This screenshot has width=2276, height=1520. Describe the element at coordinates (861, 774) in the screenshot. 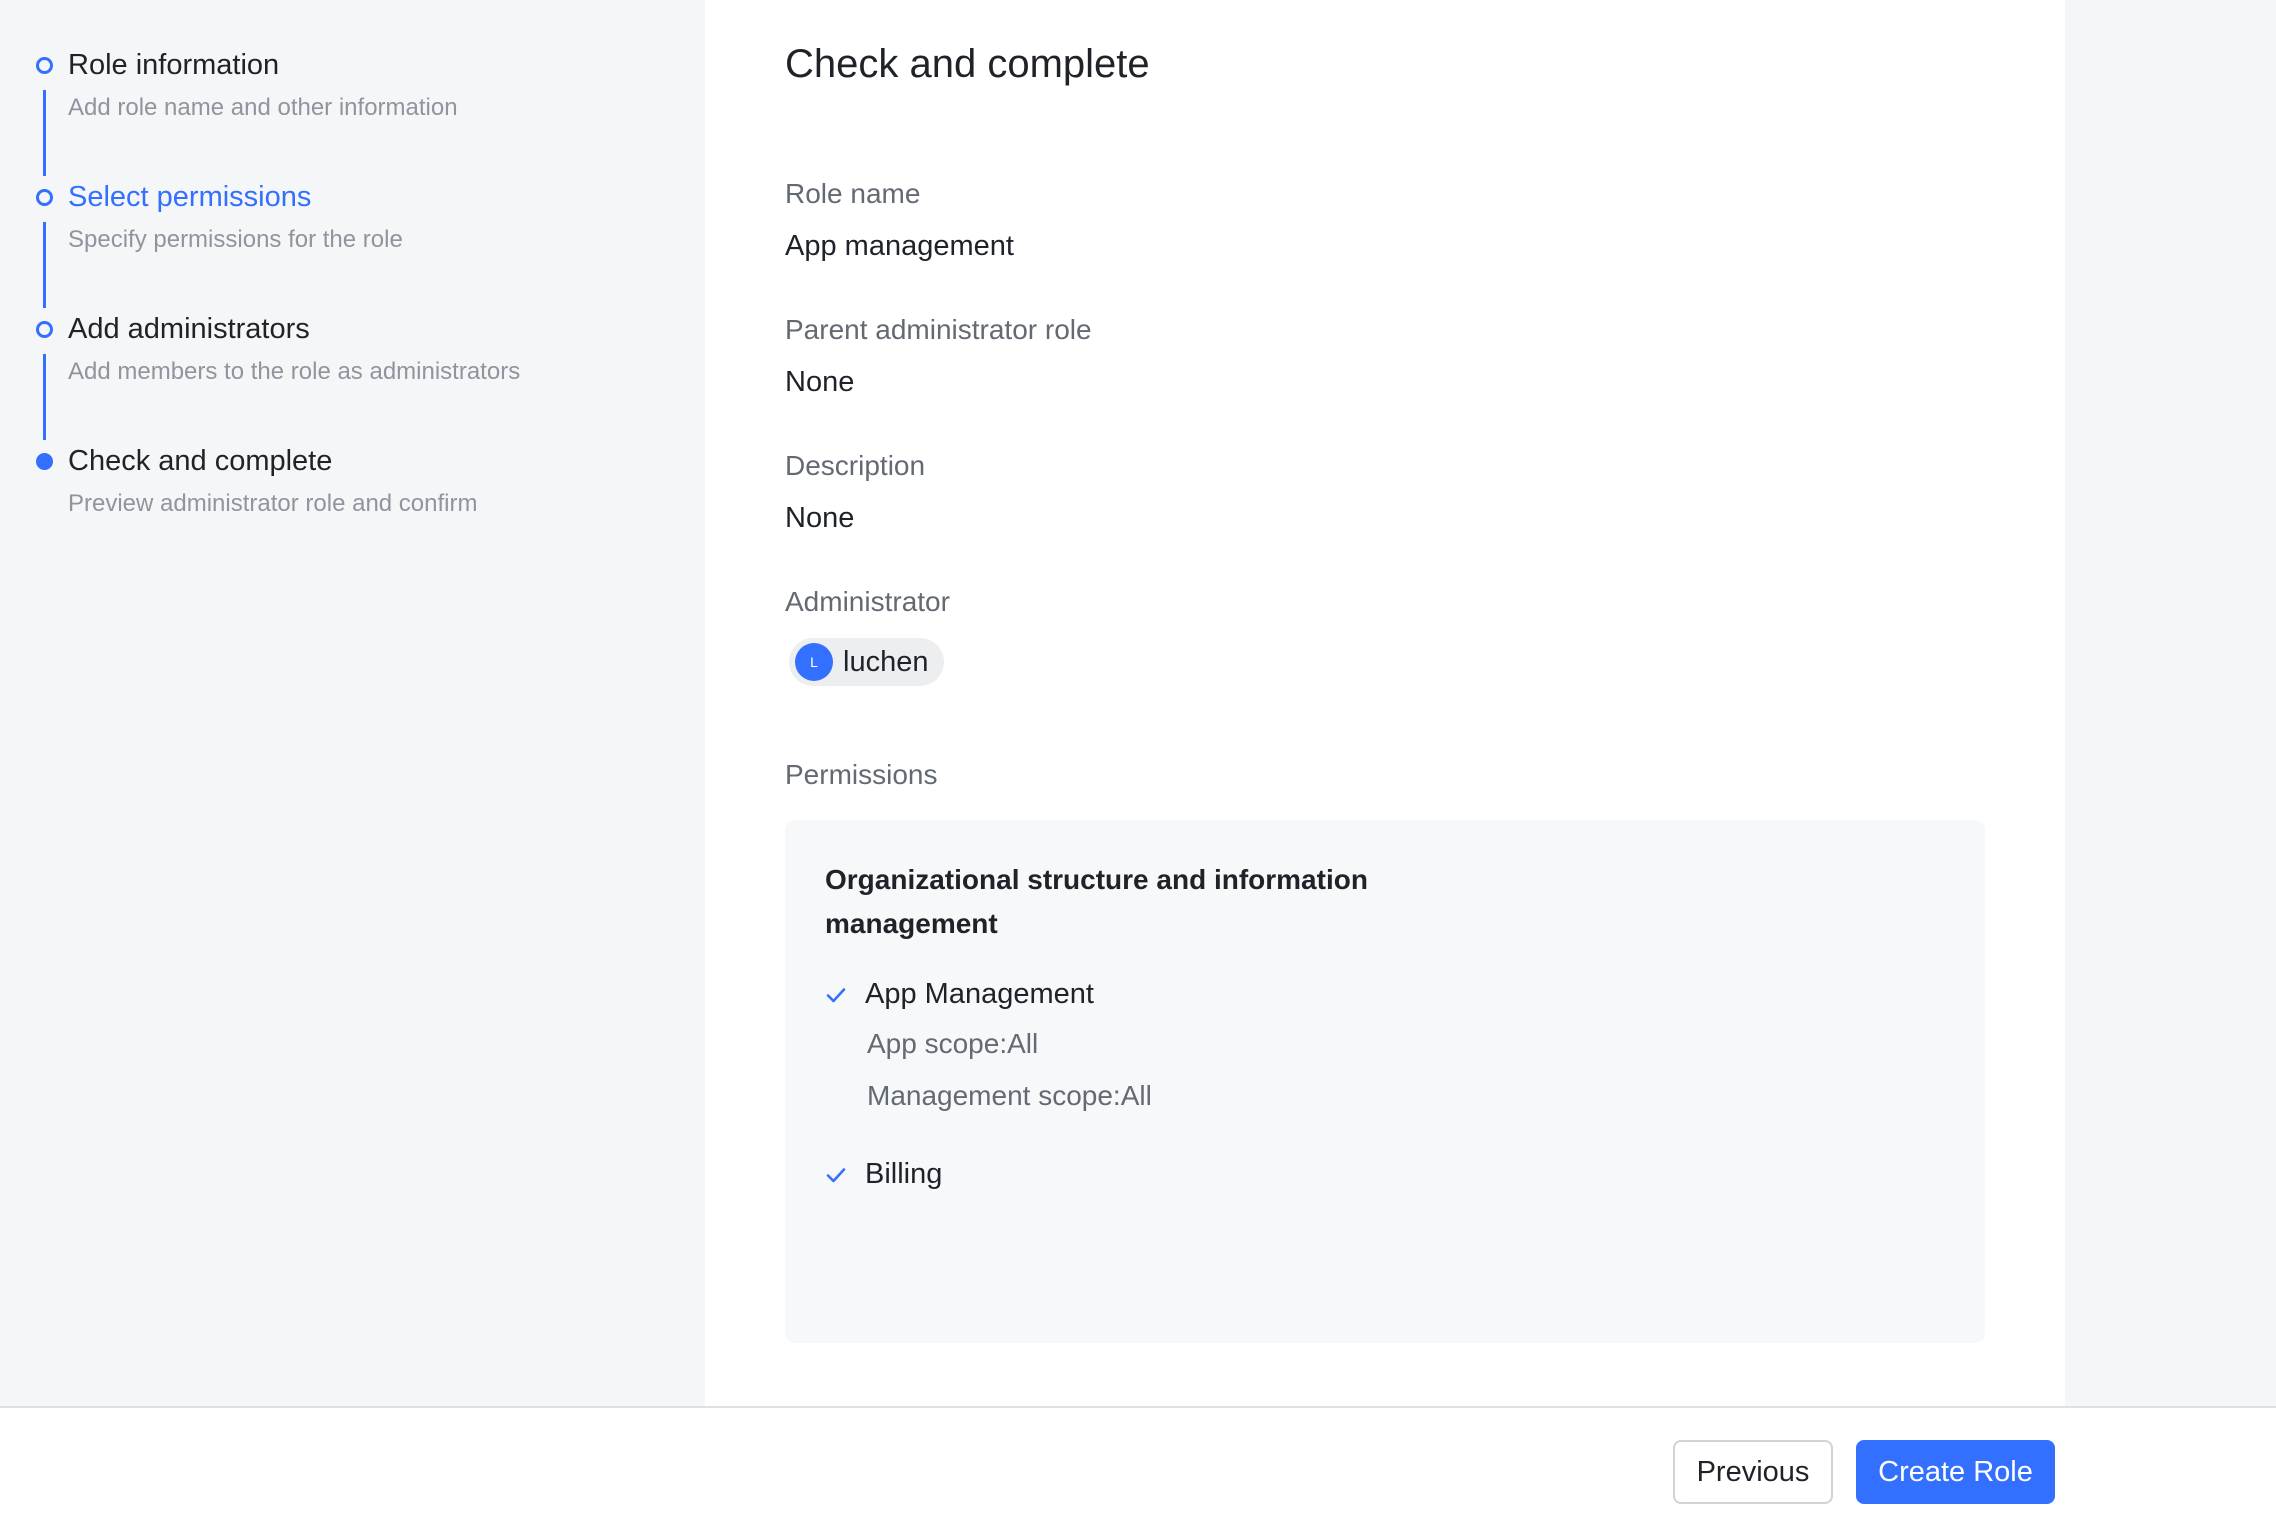

I see `permissions-label: Permissions` at that location.